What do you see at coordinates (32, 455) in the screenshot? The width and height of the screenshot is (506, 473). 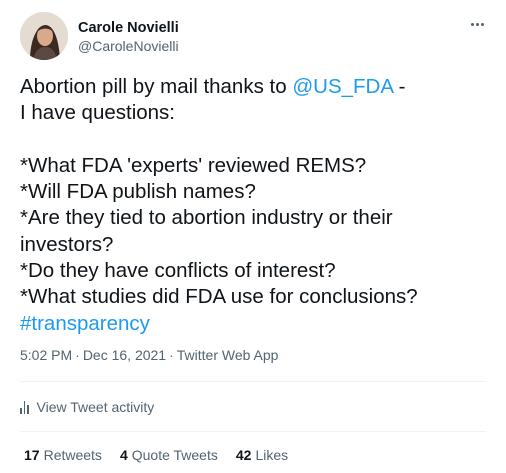 I see `retweets-count: 17` at bounding box center [32, 455].